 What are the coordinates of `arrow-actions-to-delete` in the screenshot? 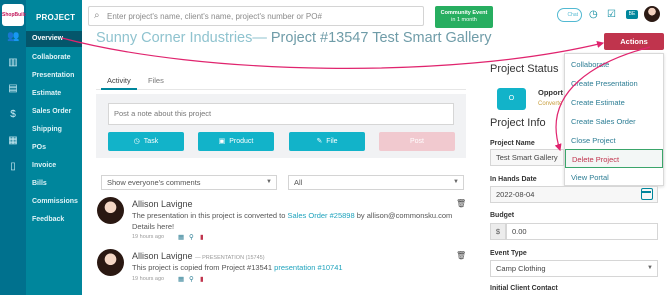 It's located at (602, 99).